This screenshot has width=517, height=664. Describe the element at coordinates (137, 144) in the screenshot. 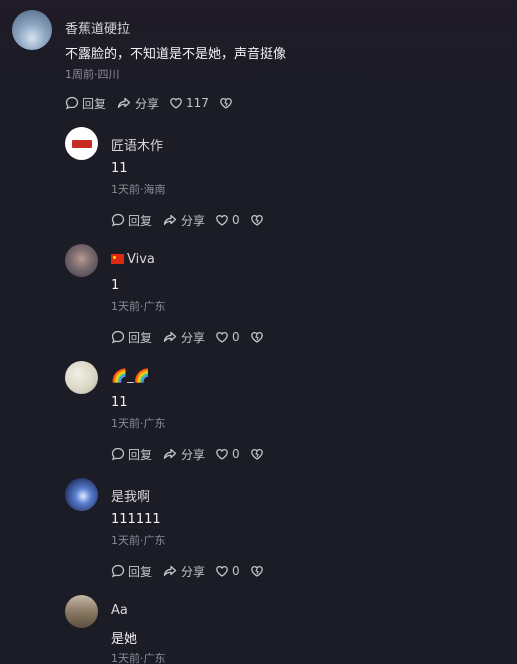

I see `username: 匠语木作` at that location.